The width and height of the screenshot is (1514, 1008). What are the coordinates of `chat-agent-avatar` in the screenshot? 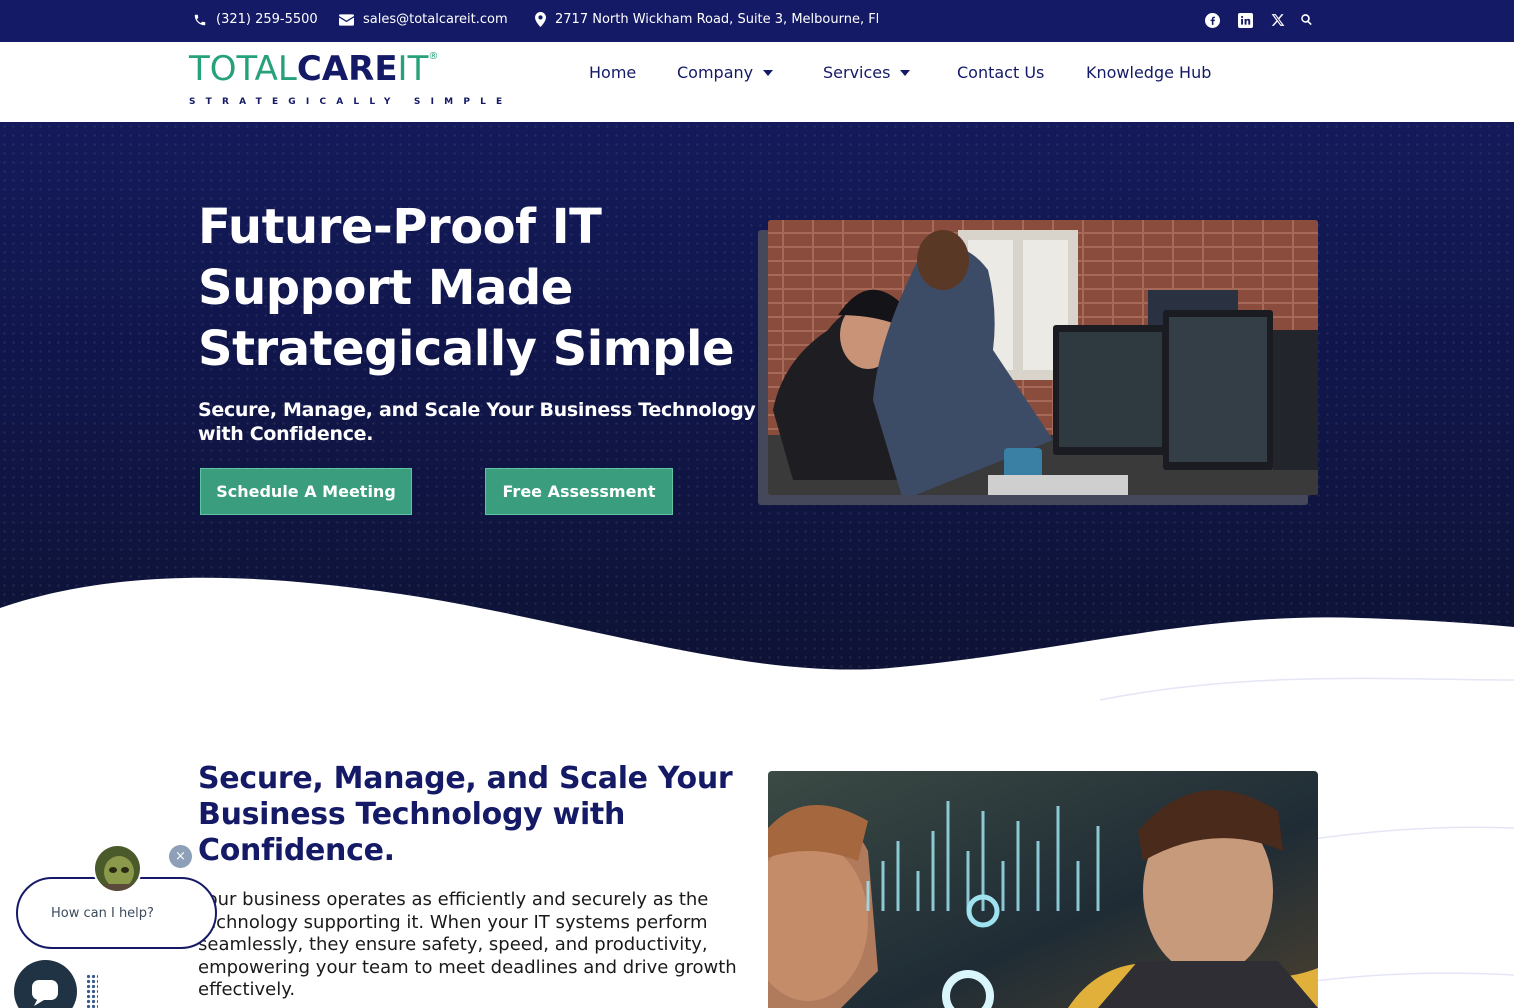 It's located at (117, 868).